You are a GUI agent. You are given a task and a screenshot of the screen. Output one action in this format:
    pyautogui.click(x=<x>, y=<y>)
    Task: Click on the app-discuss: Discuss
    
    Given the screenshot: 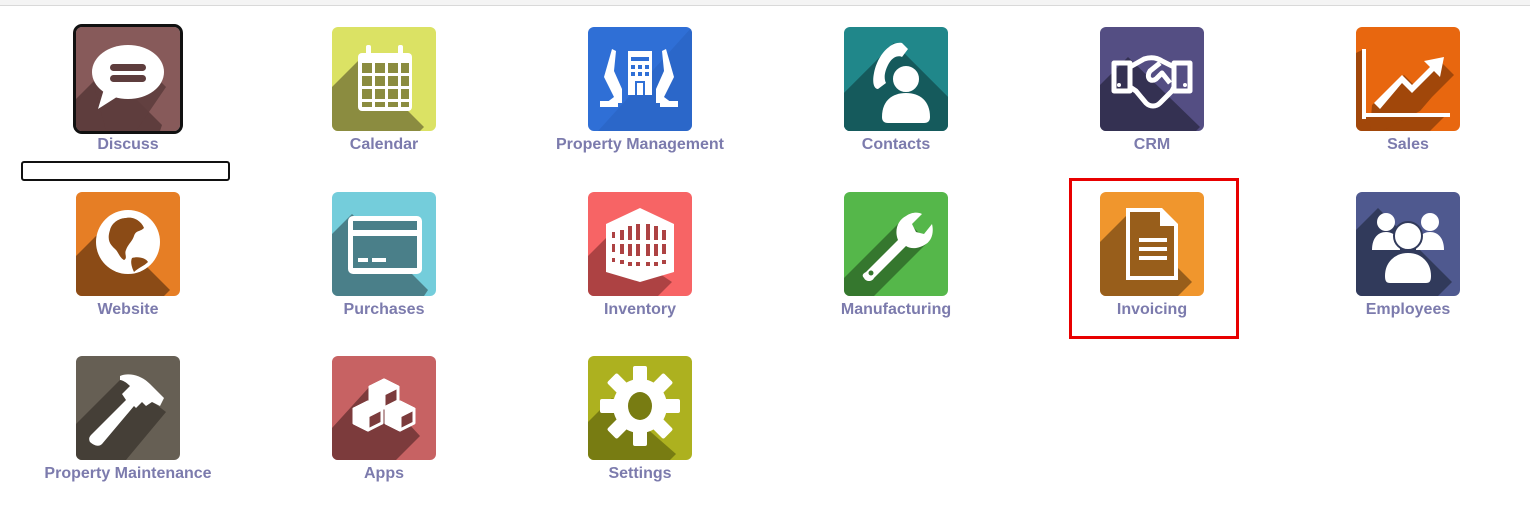 What is the action you would take?
    pyautogui.click(x=128, y=105)
    